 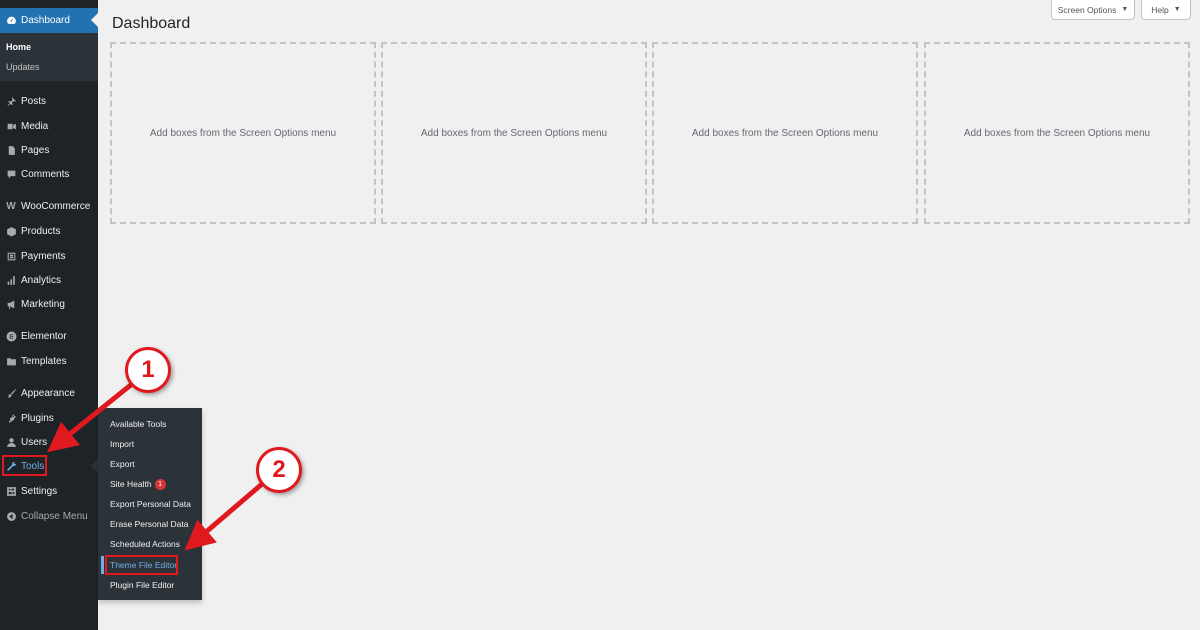 I want to click on submenu-item-plugin-file-editor: Plugin File Editor, so click(x=142, y=585).